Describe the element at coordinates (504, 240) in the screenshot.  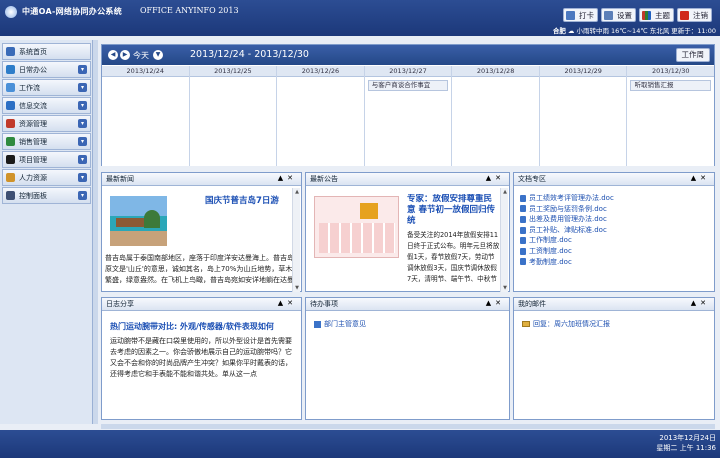
I see `notice-scrollbar: ▲ ▼` at that location.